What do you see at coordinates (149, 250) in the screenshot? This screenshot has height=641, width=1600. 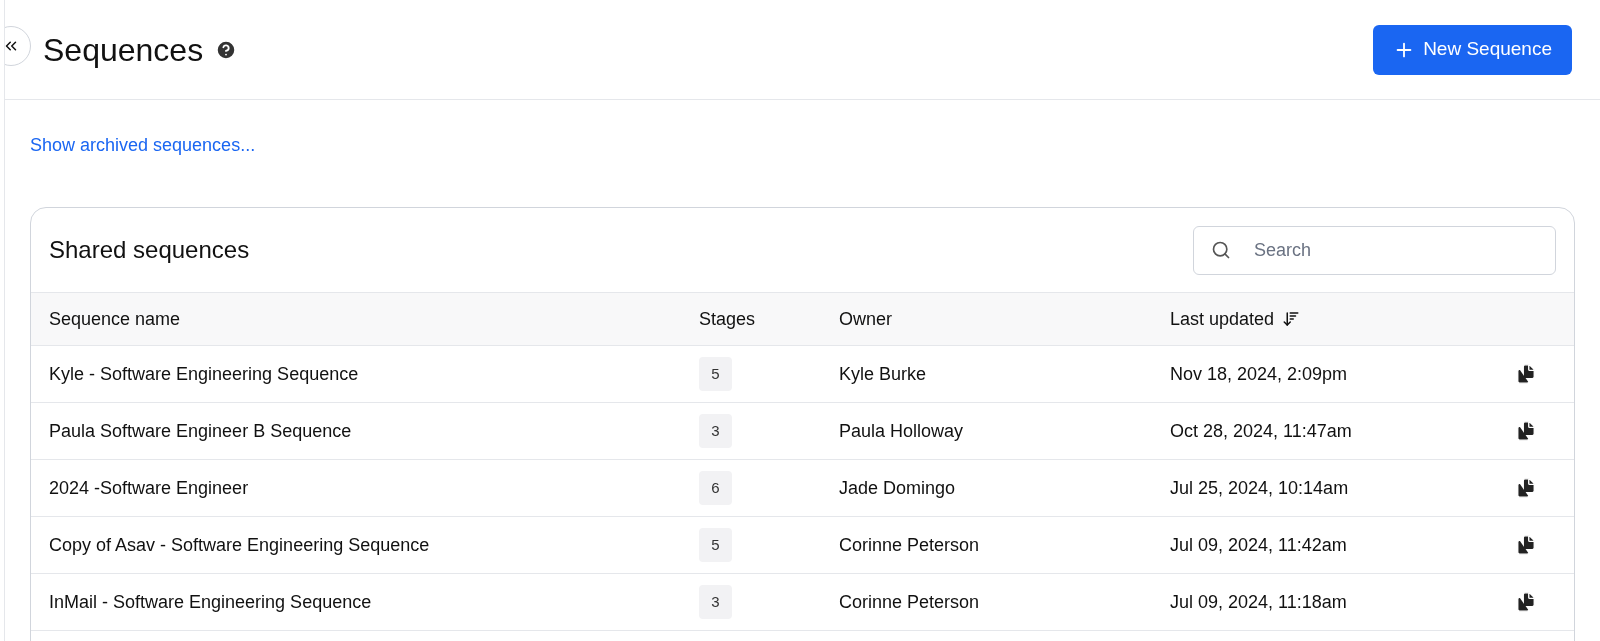 I see `card-title: Shared sequences` at bounding box center [149, 250].